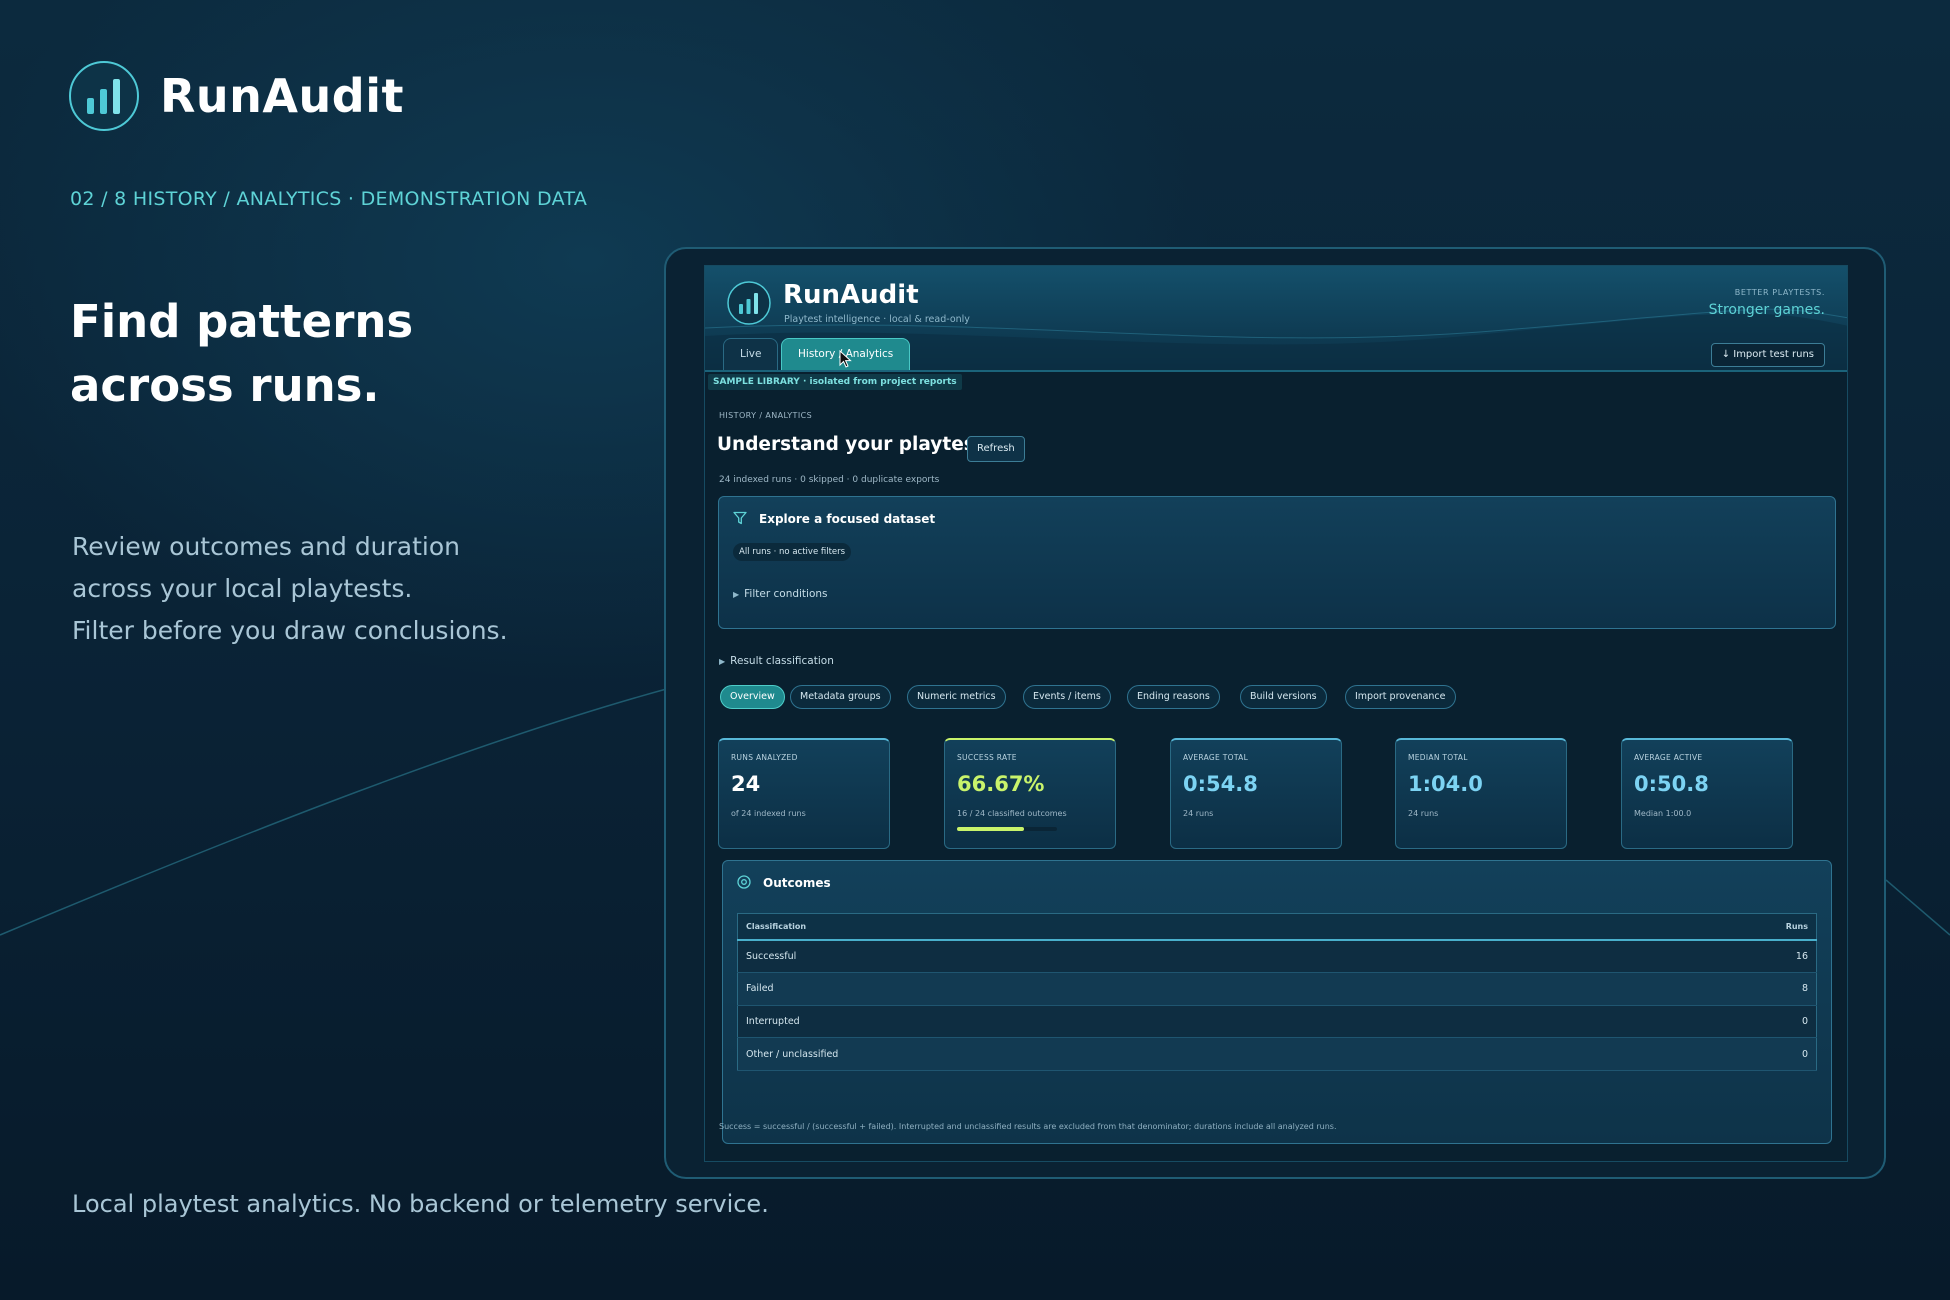 The height and width of the screenshot is (1300, 1950). I want to click on result-classification-label: Result classification, so click(782, 661).